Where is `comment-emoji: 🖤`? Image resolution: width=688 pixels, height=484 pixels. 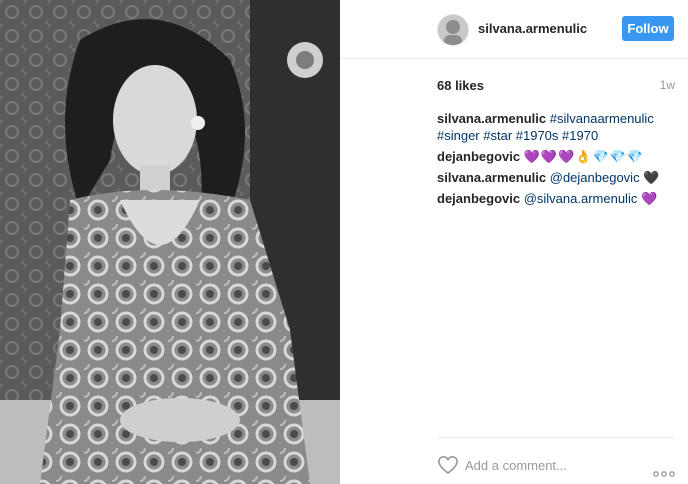
comment-emoji: 🖤 is located at coordinates (652, 177).